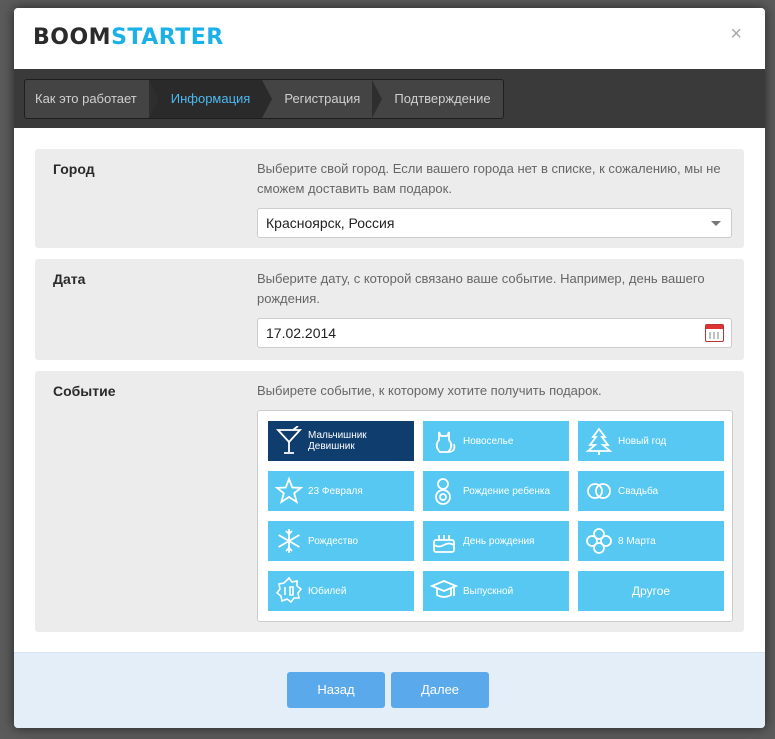 The width and height of the screenshot is (775, 739). Describe the element at coordinates (333, 541) in the screenshot. I see `event-option-label: Рождество` at that location.